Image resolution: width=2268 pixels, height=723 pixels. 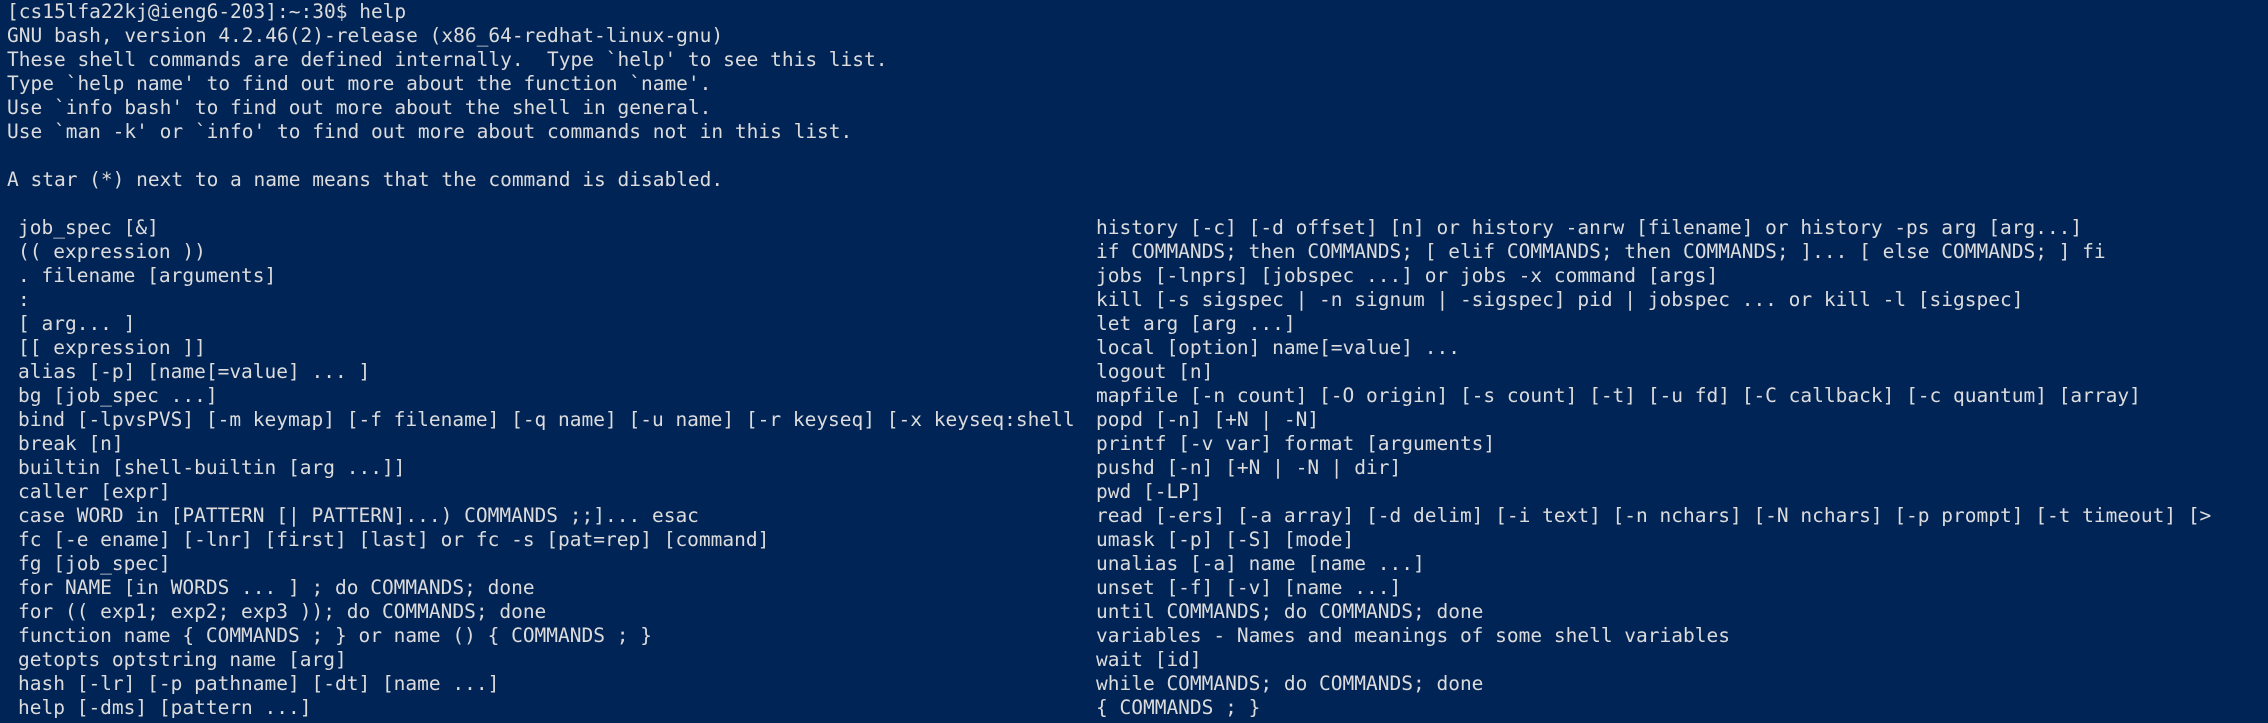 I want to click on command-entry: alias [-p] [name[=value] ... ], so click(x=194, y=371).